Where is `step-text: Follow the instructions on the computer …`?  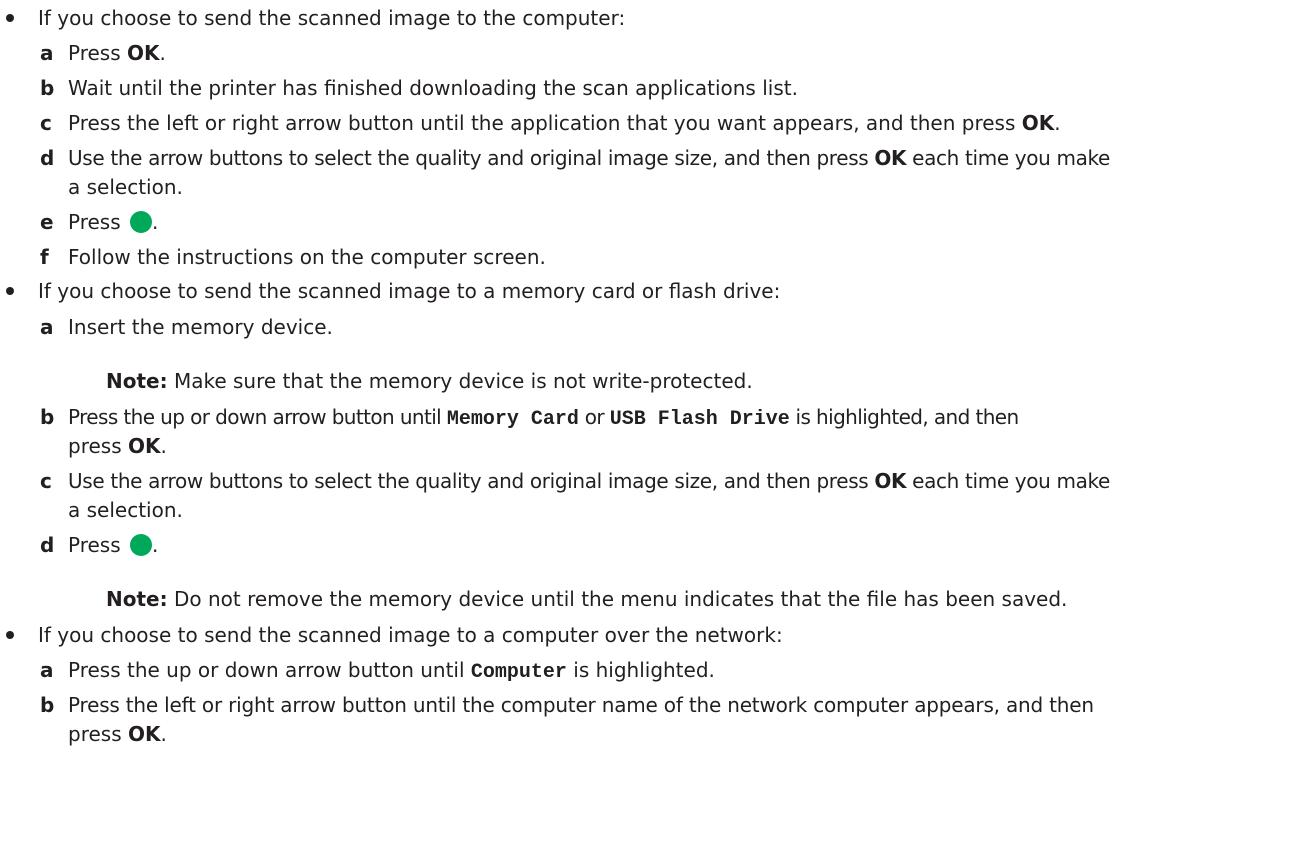
step-text: Follow the instructions on the computer … is located at coordinates (307, 257).